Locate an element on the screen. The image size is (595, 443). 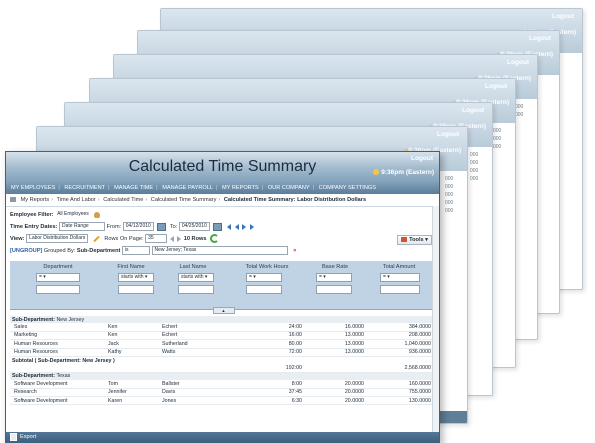
prev-page-icon is located at coordinates (171, 238).